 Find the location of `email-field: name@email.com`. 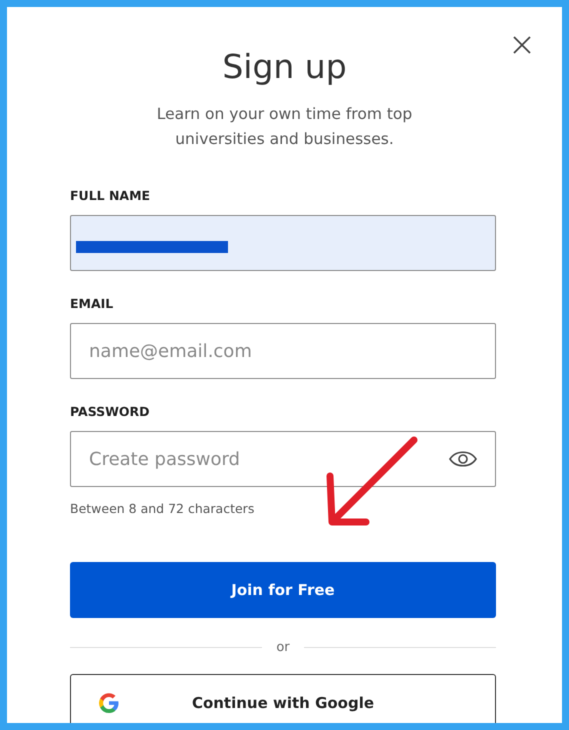

email-field: name@email.com is located at coordinates (283, 351).